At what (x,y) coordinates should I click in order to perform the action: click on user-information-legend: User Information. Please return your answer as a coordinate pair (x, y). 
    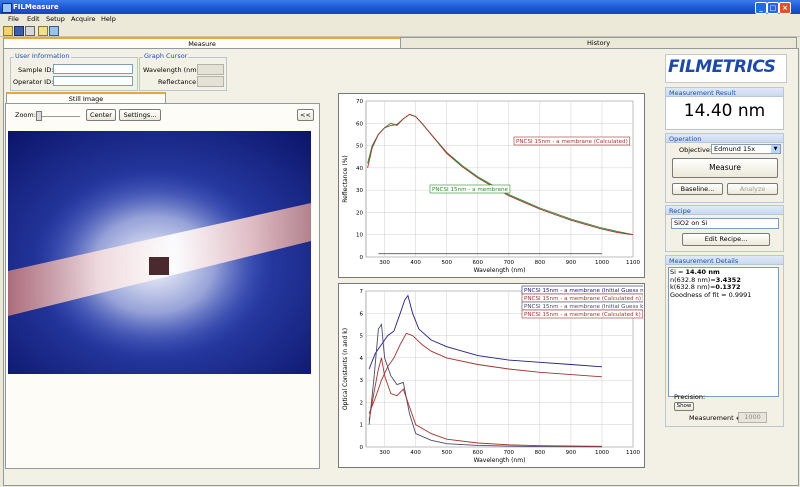
    Looking at the image, I should click on (42, 56).